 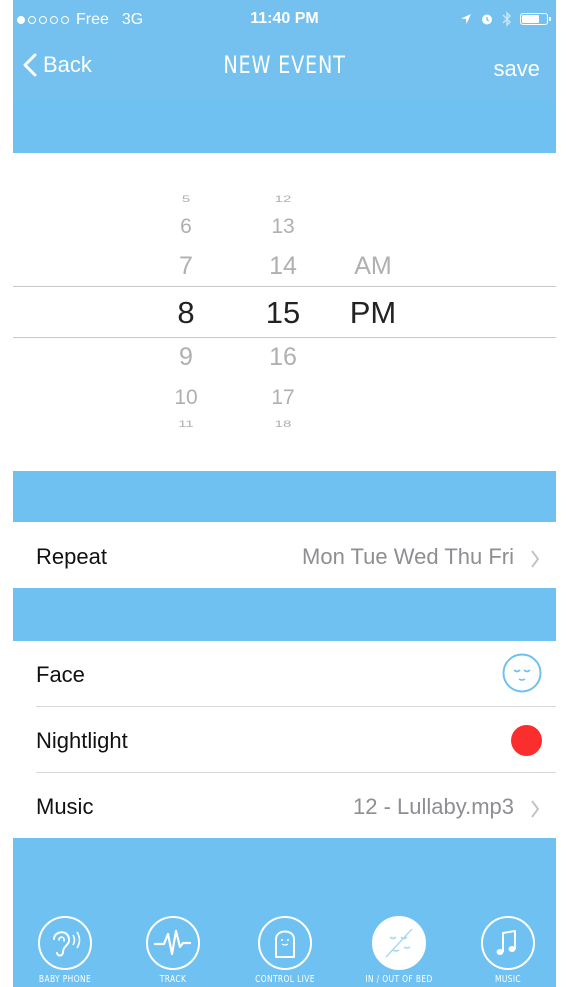 I want to click on repeat-label: Repeat, so click(x=71, y=556).